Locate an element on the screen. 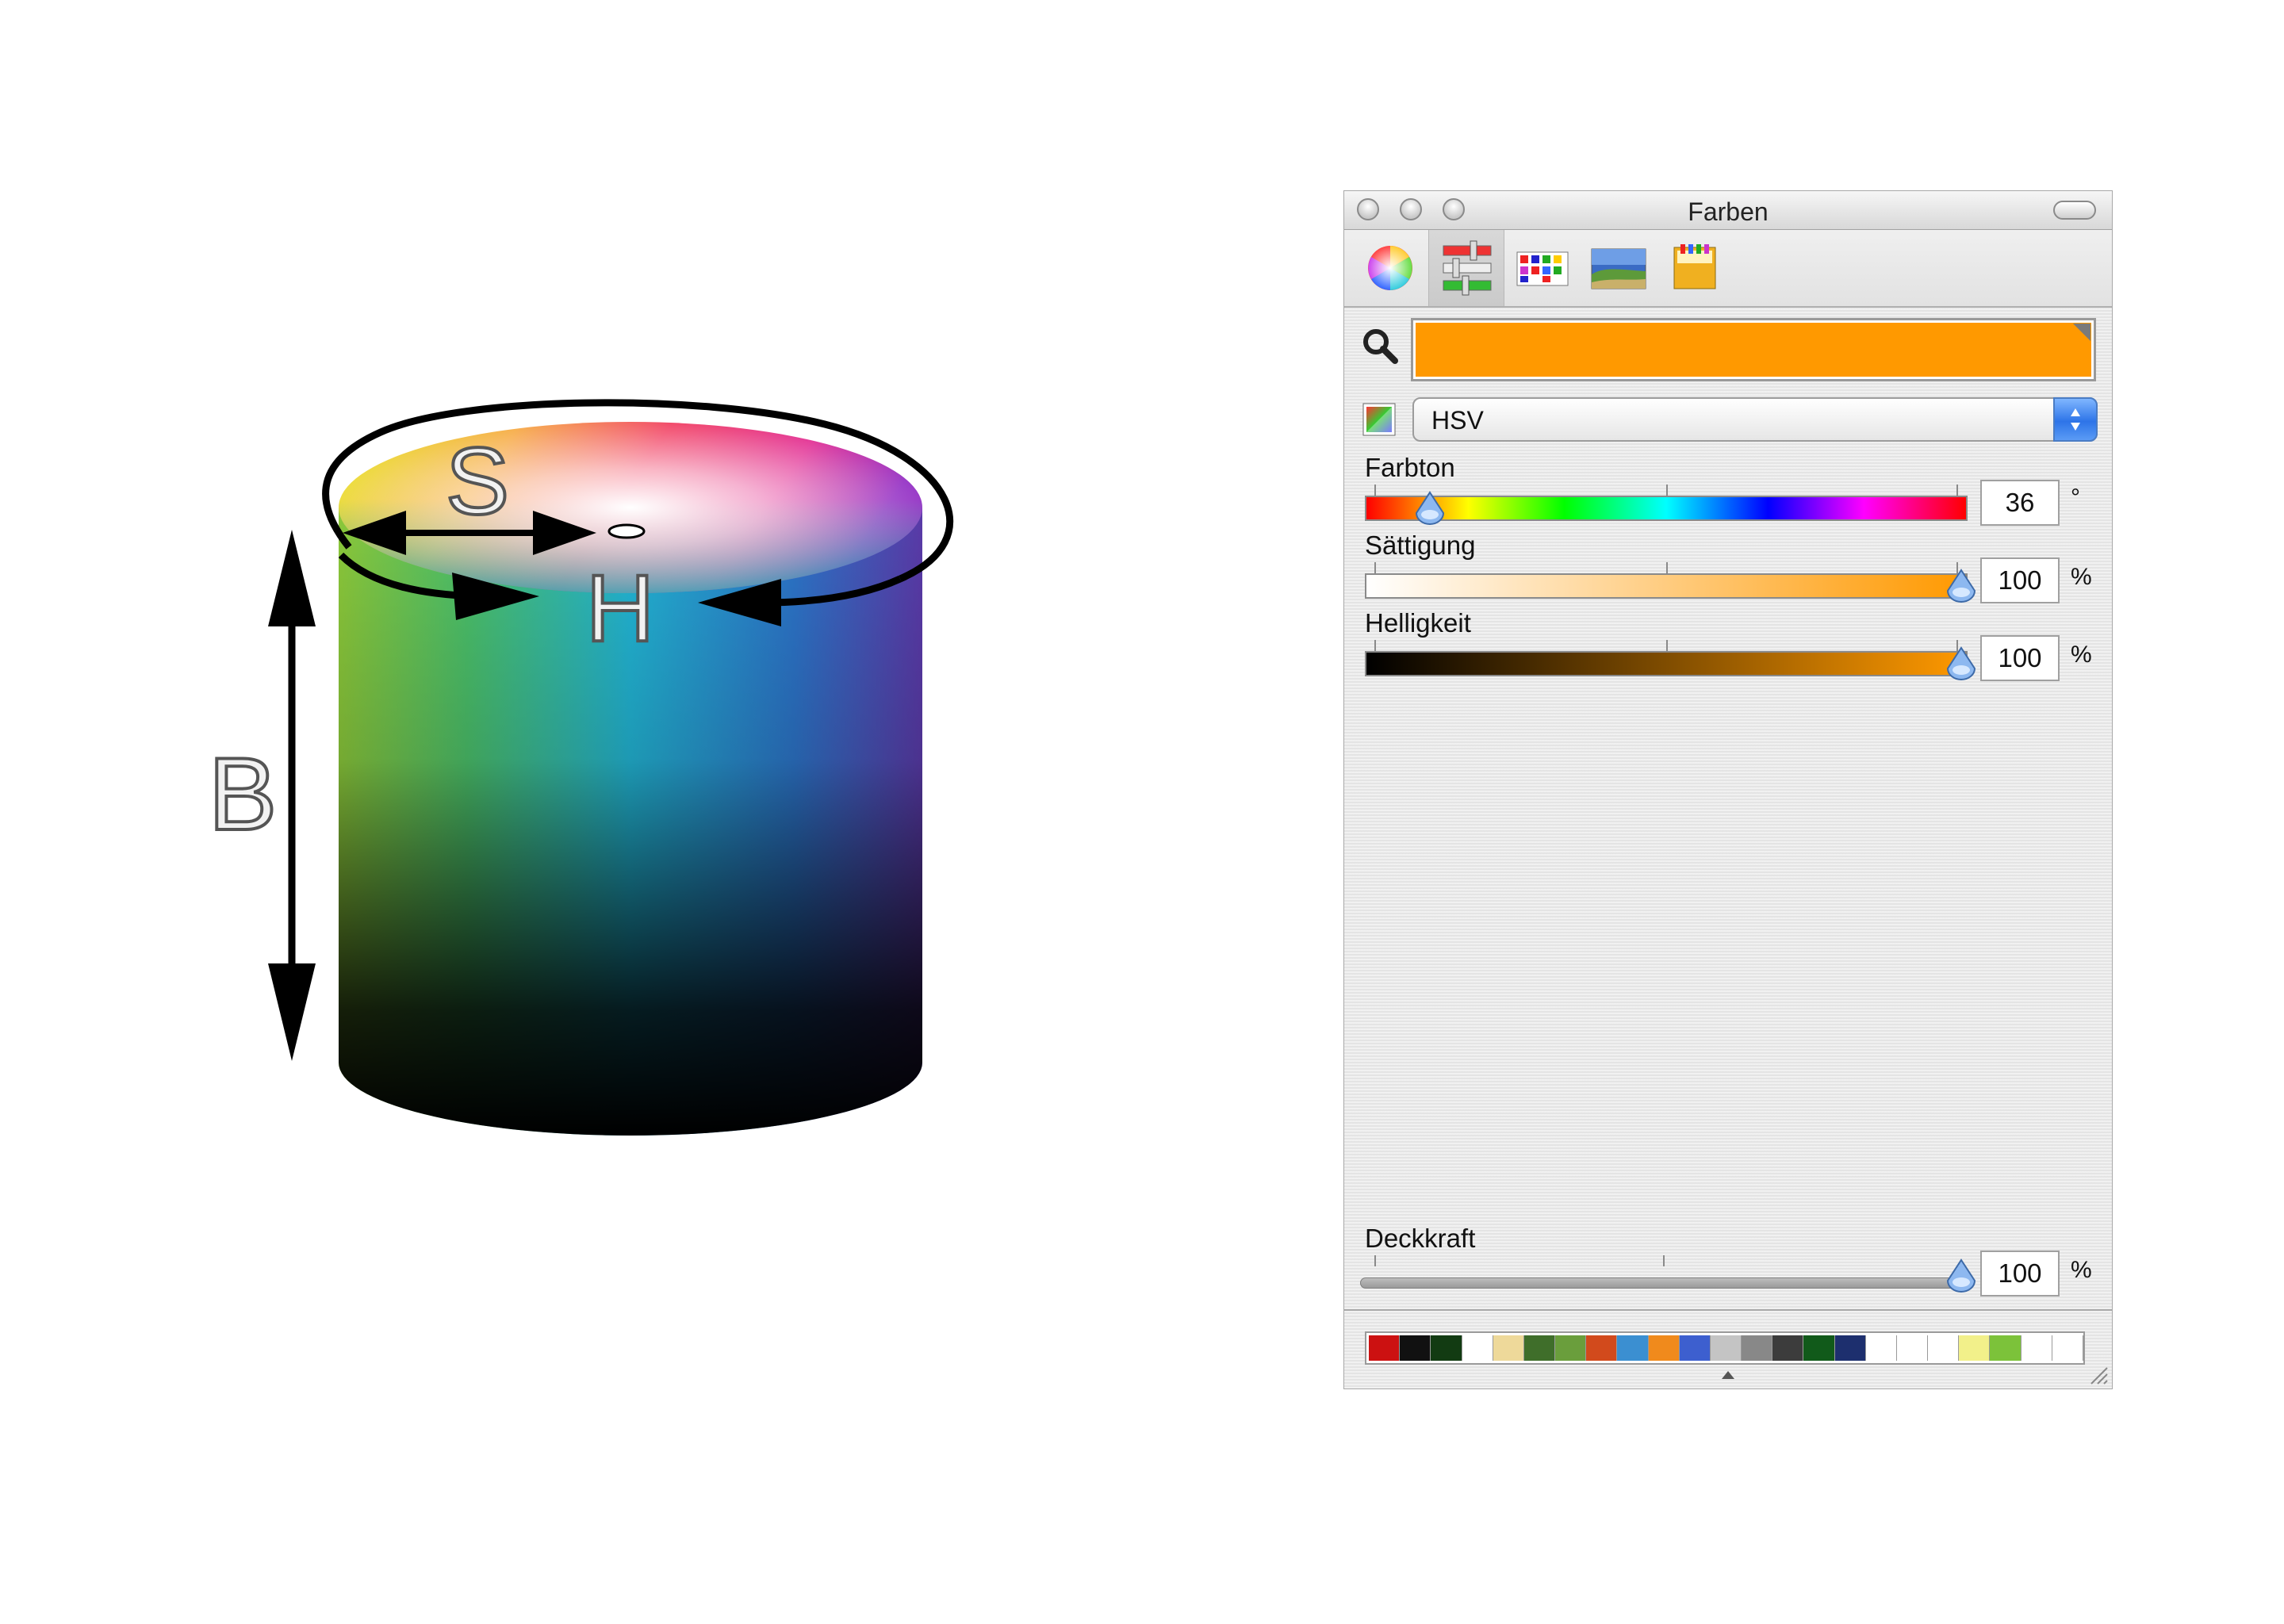  hue-ticks is located at coordinates (1666, 490).